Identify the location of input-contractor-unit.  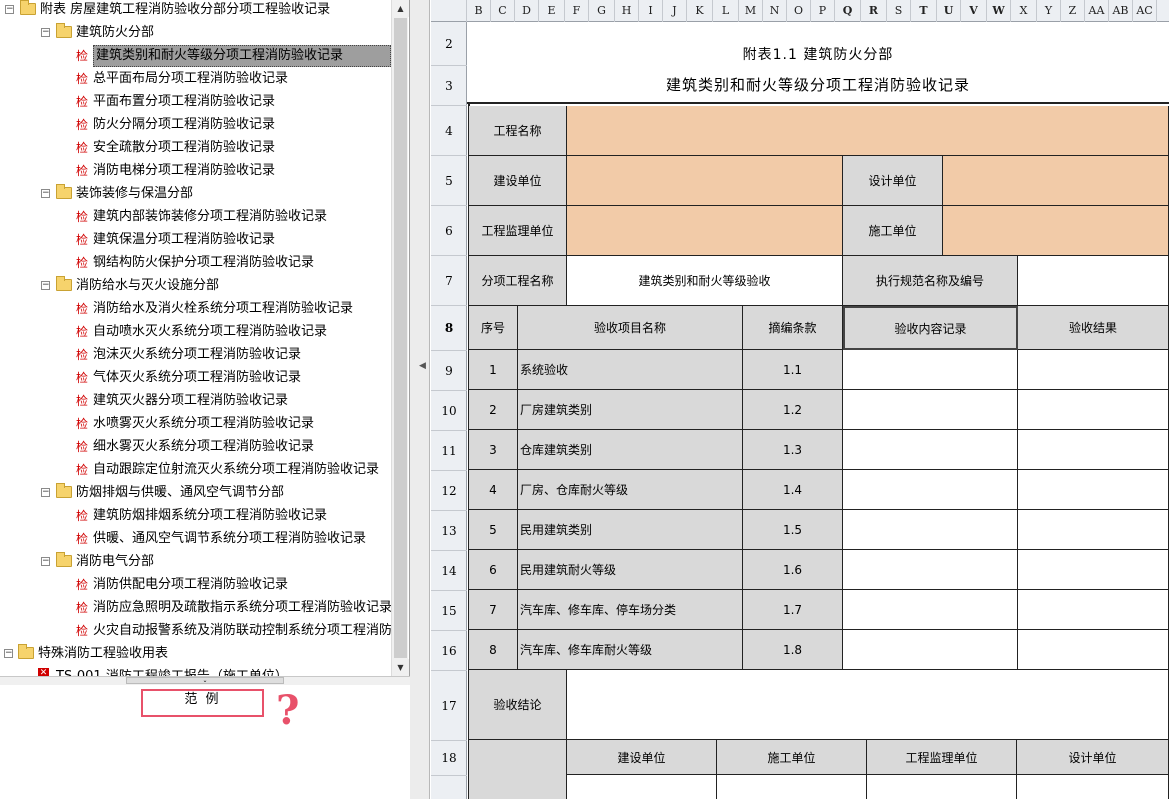
(1056, 231).